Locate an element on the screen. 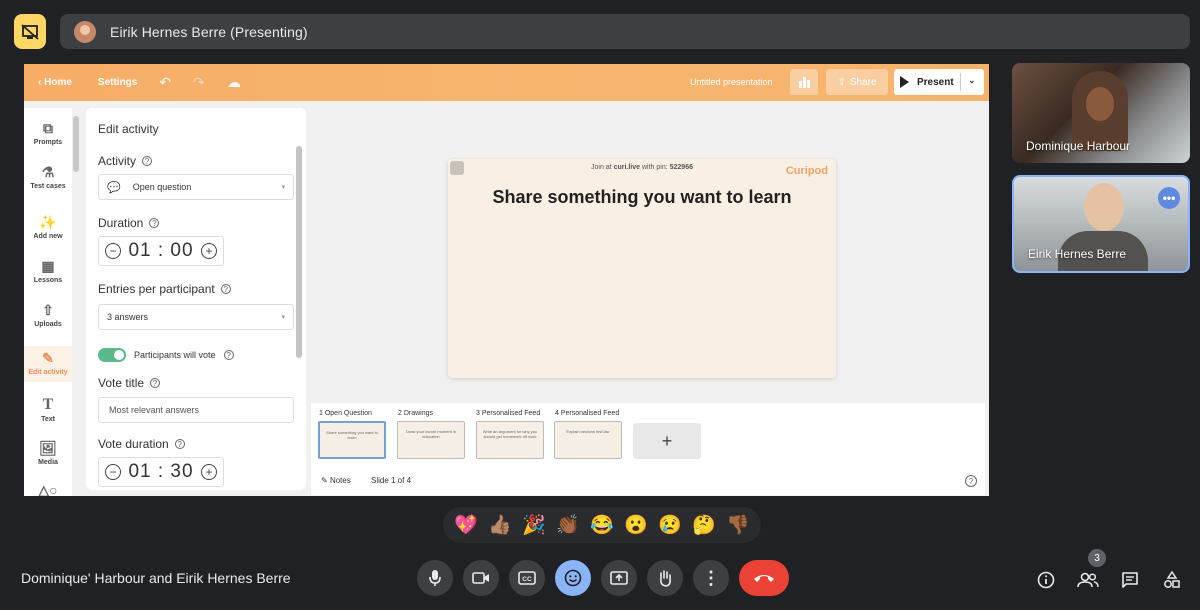 This screenshot has width=1200, height=610. settings-link: Settings is located at coordinates (117, 82).